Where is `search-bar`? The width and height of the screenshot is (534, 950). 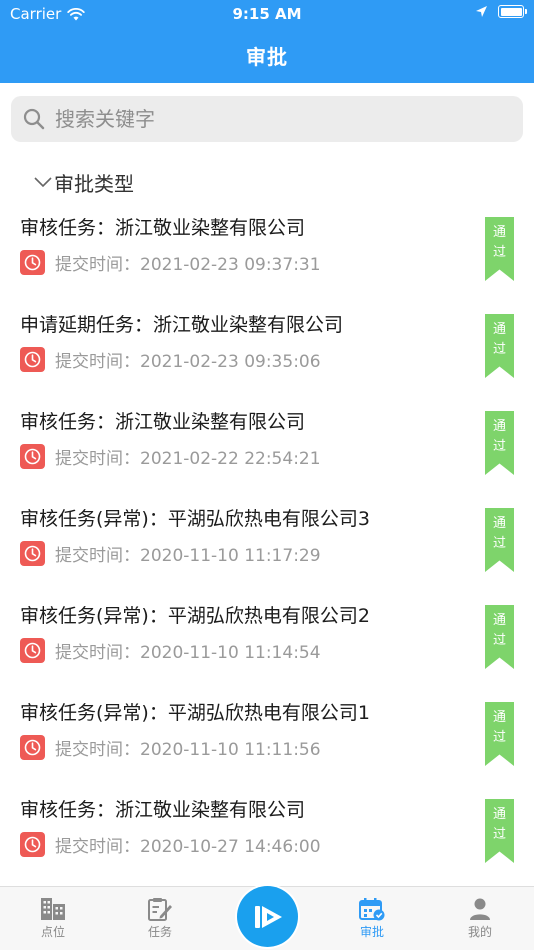 search-bar is located at coordinates (267, 119).